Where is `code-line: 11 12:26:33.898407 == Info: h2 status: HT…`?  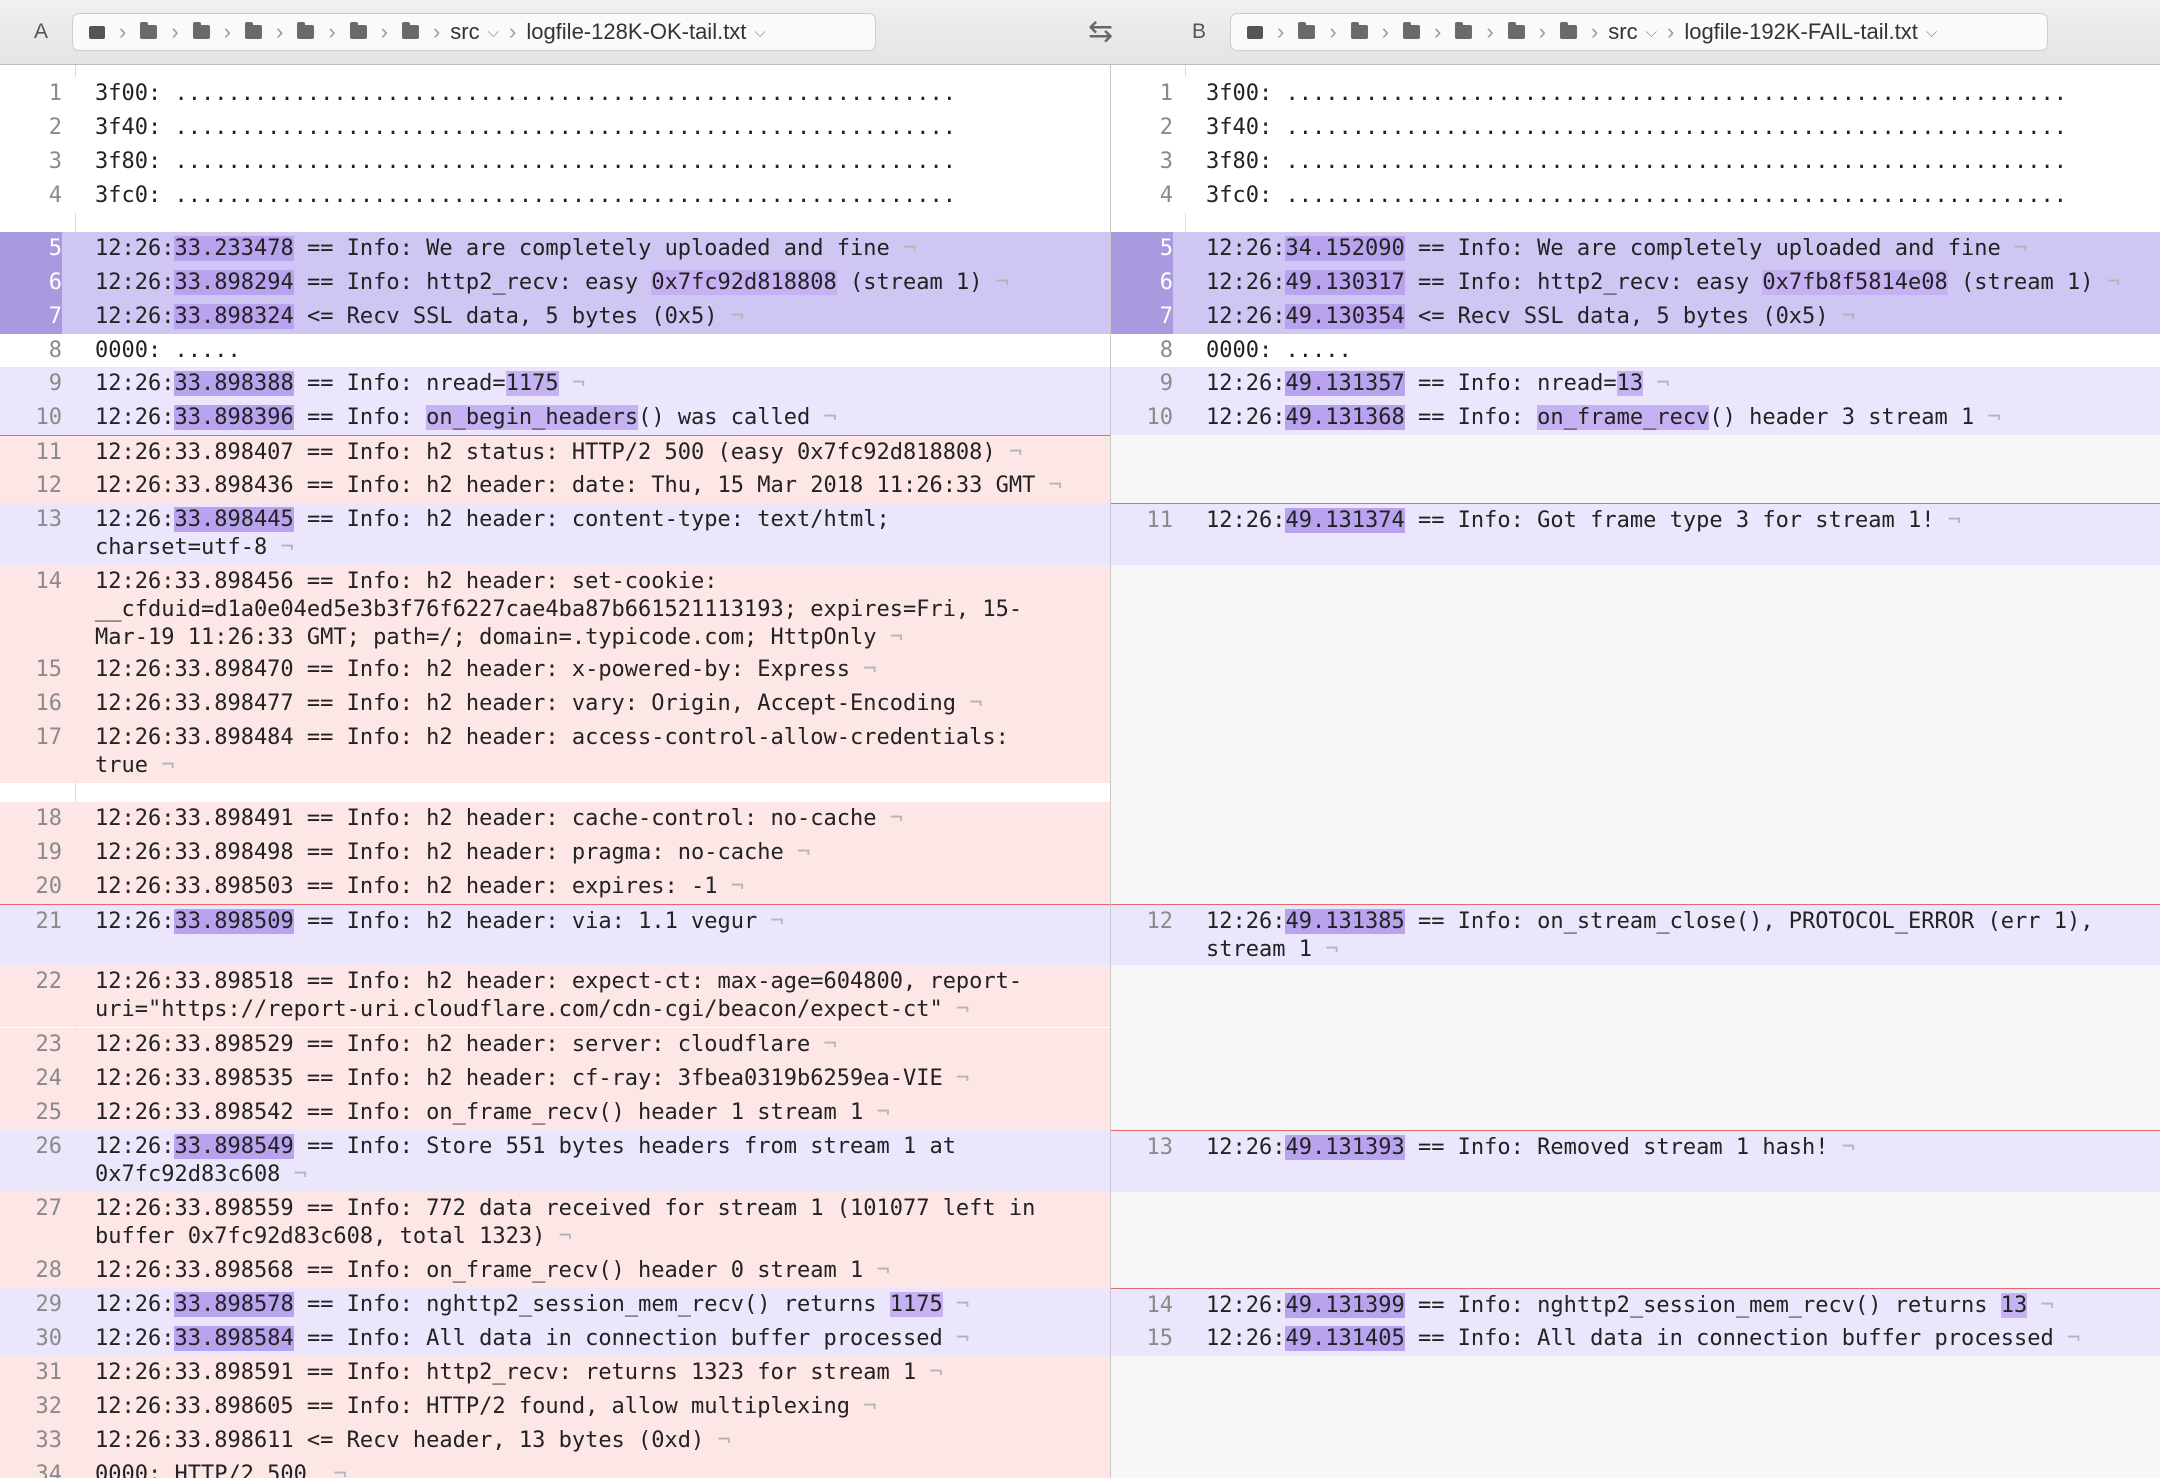 code-line: 11 12:26:33.898407 == Info: h2 status: HT… is located at coordinates (555, 452).